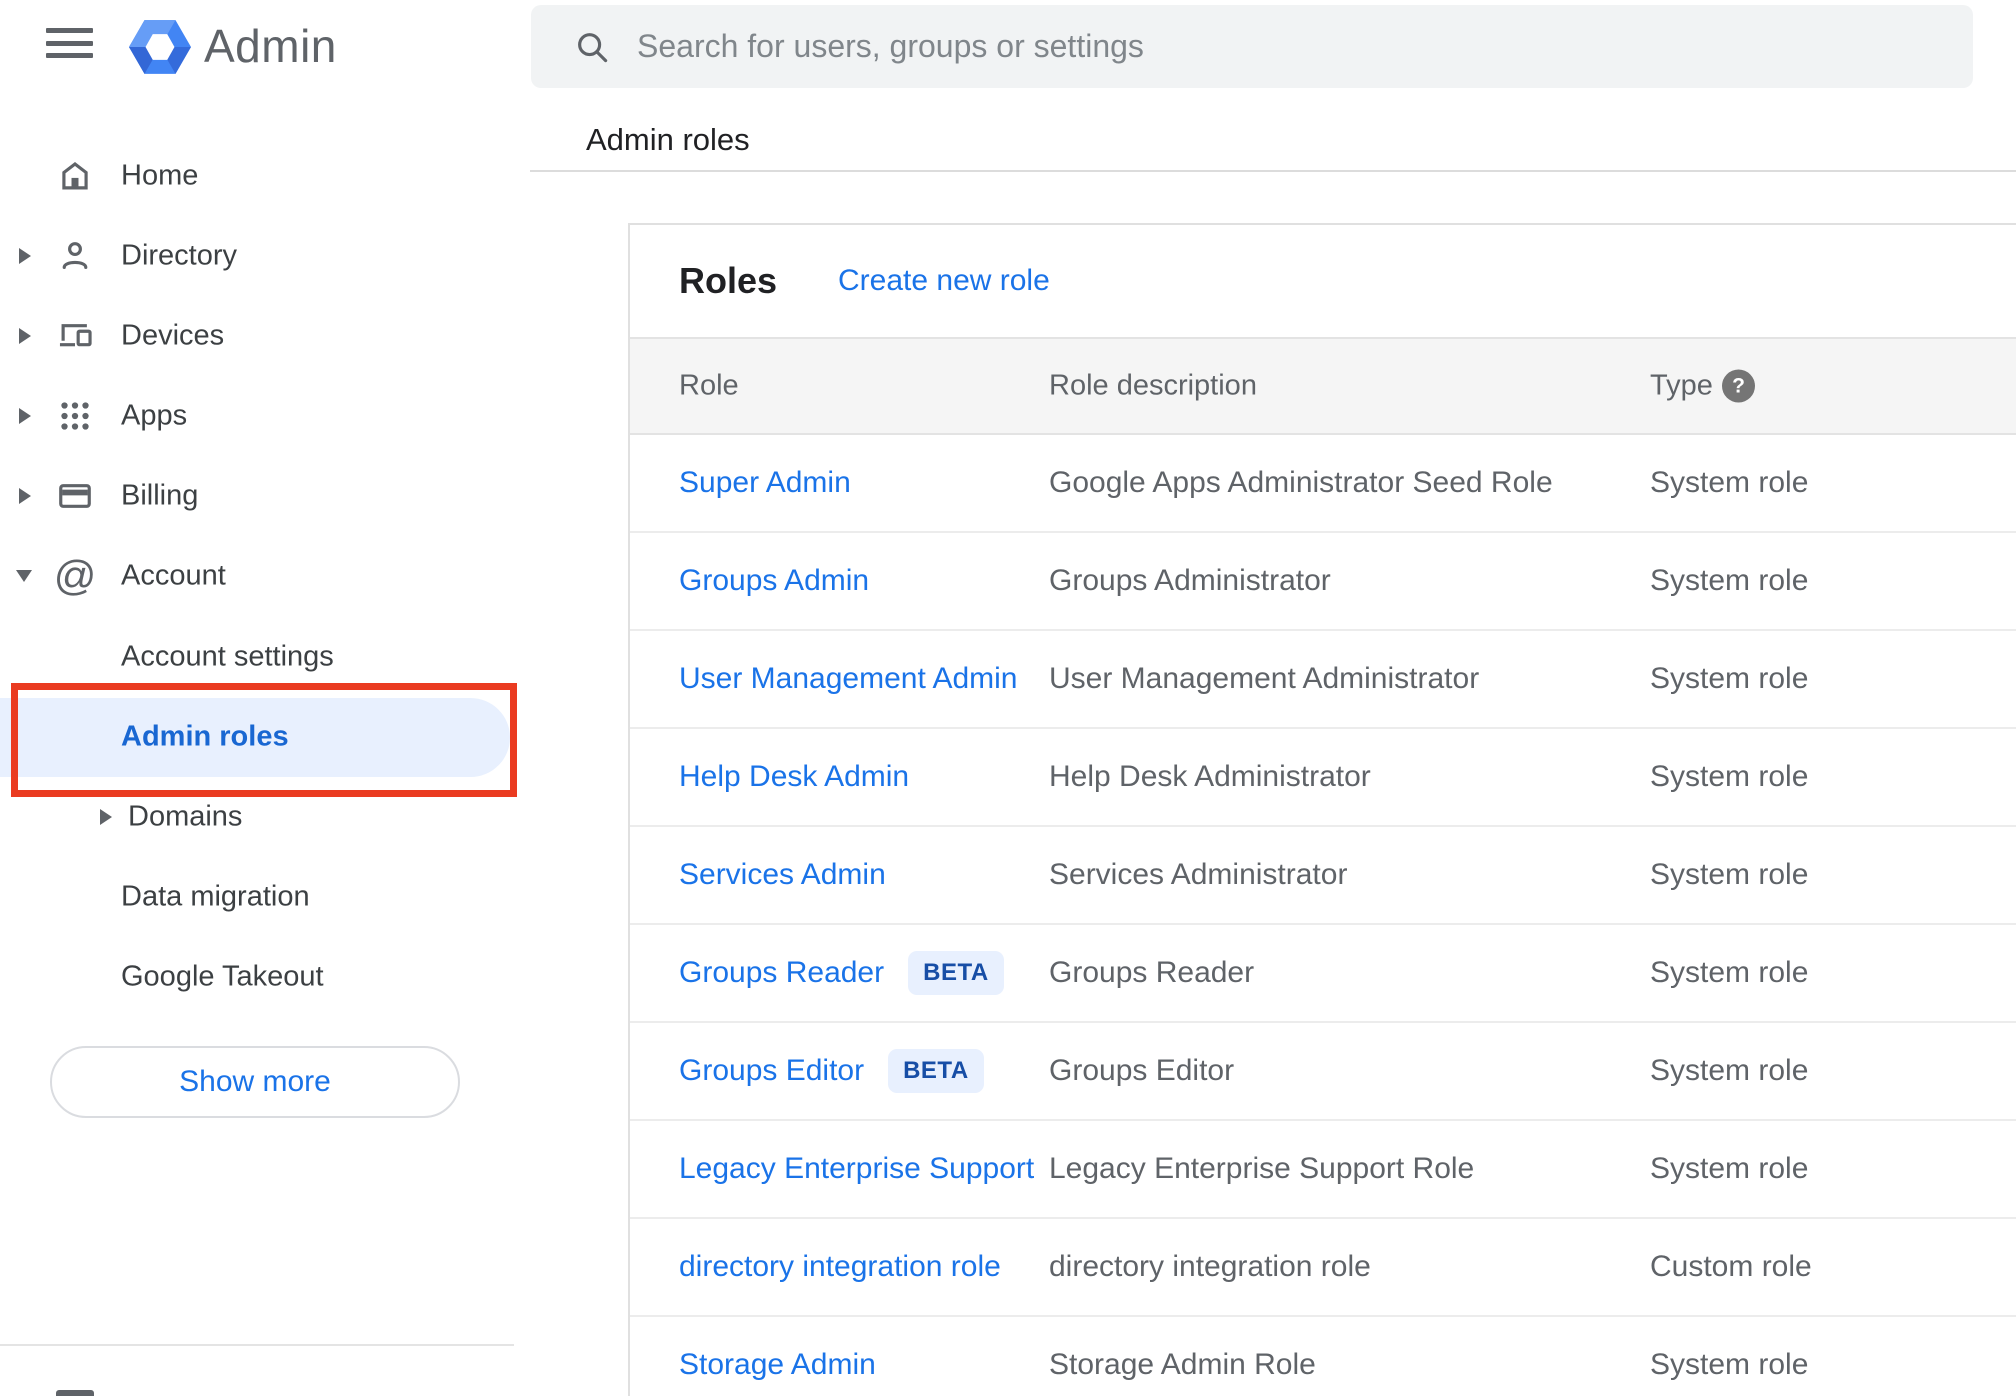 This screenshot has height=1396, width=2016. Describe the element at coordinates (257, 496) in the screenshot. I see `sidebar-item-billing: Billing` at that location.